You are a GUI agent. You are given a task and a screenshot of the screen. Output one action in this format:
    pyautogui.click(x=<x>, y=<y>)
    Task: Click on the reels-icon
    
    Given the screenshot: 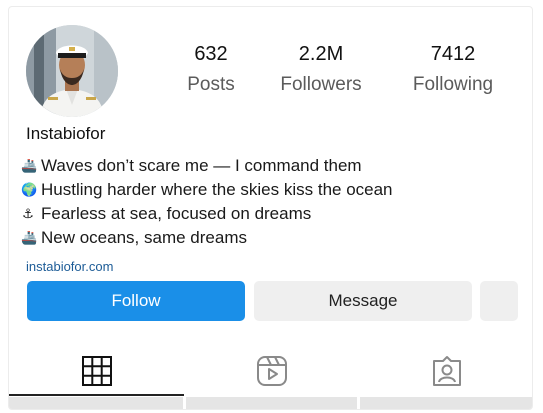 What is the action you would take?
    pyautogui.click(x=271, y=371)
    